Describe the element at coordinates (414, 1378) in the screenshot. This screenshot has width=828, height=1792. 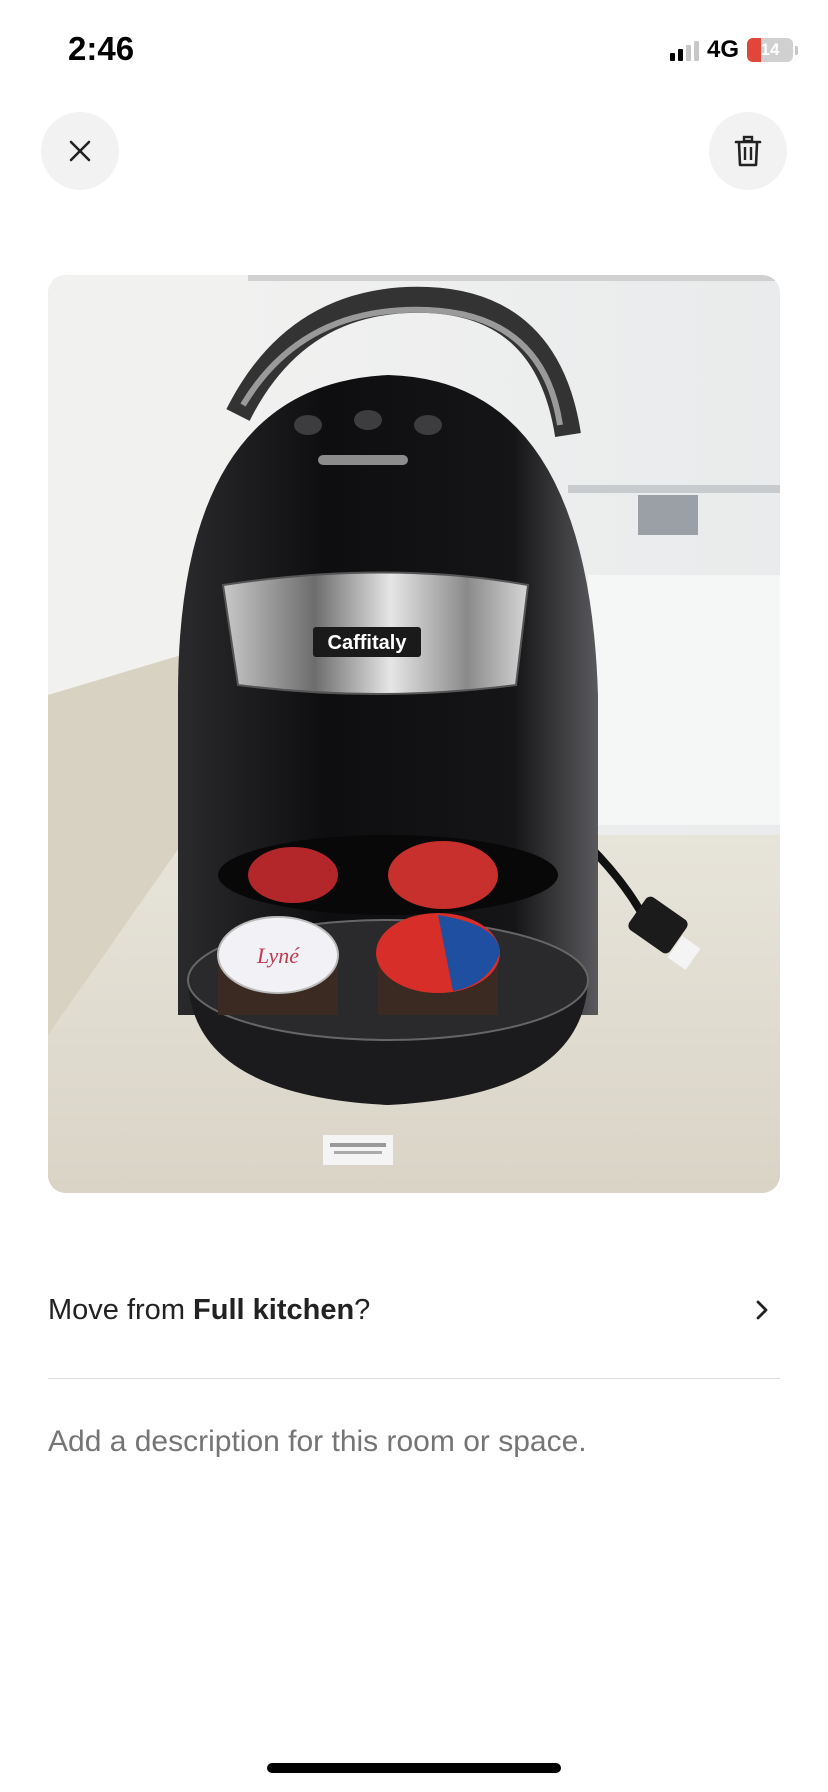
I see `divider` at that location.